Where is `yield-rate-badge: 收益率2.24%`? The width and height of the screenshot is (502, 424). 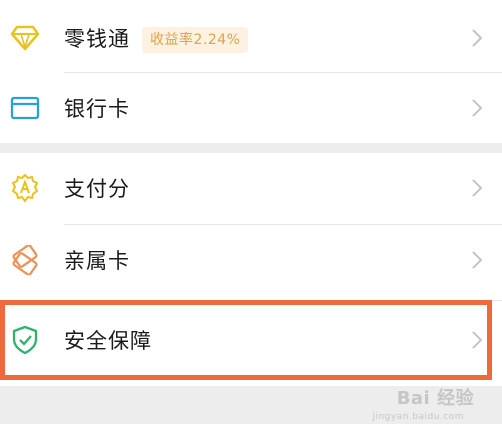
yield-rate-badge: 收益率2.24% is located at coordinates (195, 40).